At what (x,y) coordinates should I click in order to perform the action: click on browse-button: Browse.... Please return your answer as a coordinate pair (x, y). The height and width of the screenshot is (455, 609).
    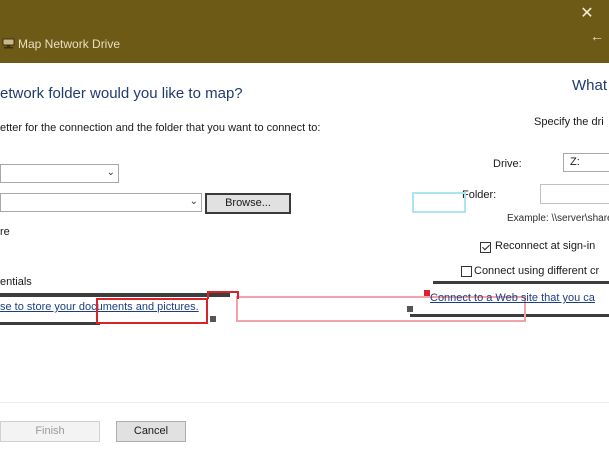
    Looking at the image, I should click on (248, 203).